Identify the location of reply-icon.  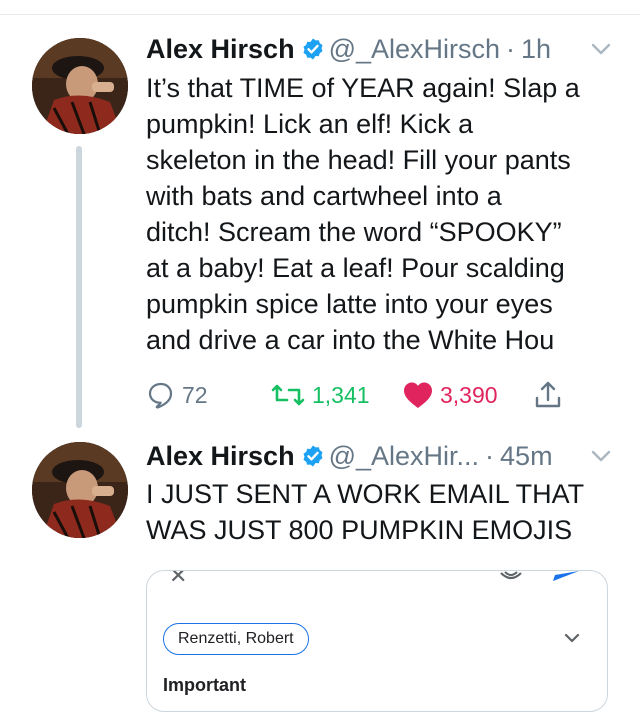
(160, 395).